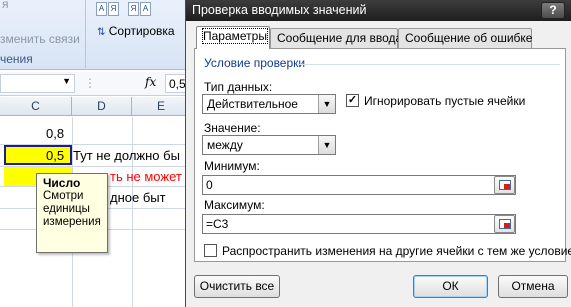 Image resolution: width=571 pixels, height=307 pixels. I want to click on ignore-blank-label: Игнорировать пустые ячейки, so click(445, 101).